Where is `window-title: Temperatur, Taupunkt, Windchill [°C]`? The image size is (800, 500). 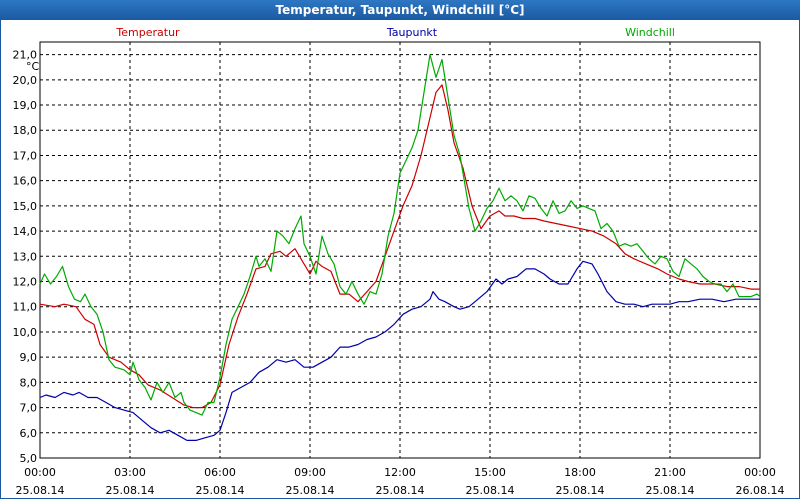
window-title: Temperatur, Taupunkt, Windchill [°C] is located at coordinates (400, 10).